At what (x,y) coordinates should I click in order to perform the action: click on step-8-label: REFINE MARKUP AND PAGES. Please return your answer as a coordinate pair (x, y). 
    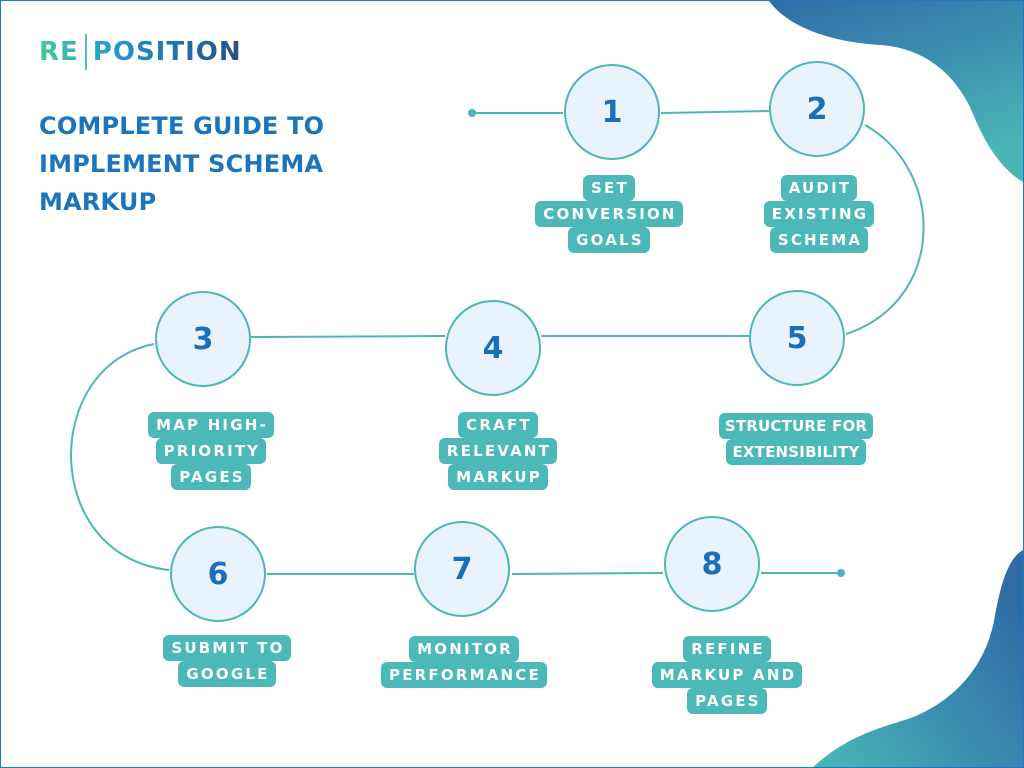
    Looking at the image, I should click on (727, 675).